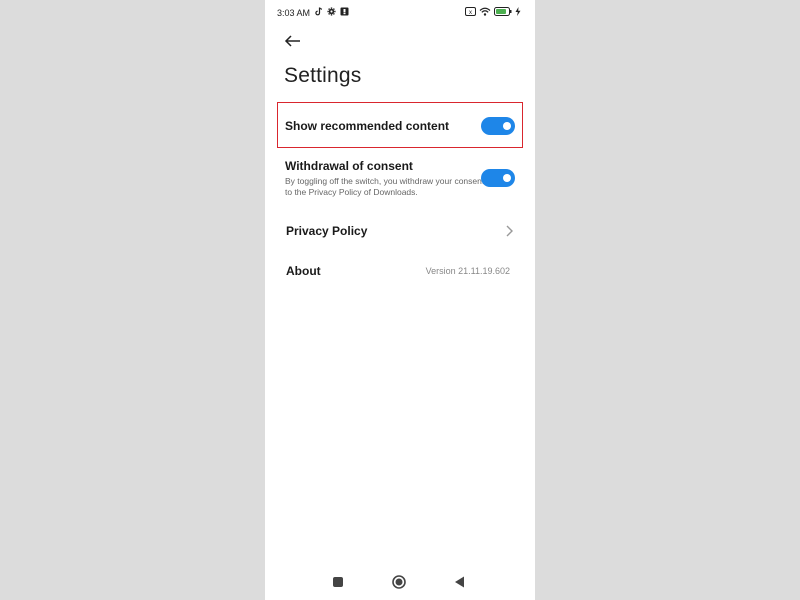  I want to click on gear-icon, so click(331, 11).